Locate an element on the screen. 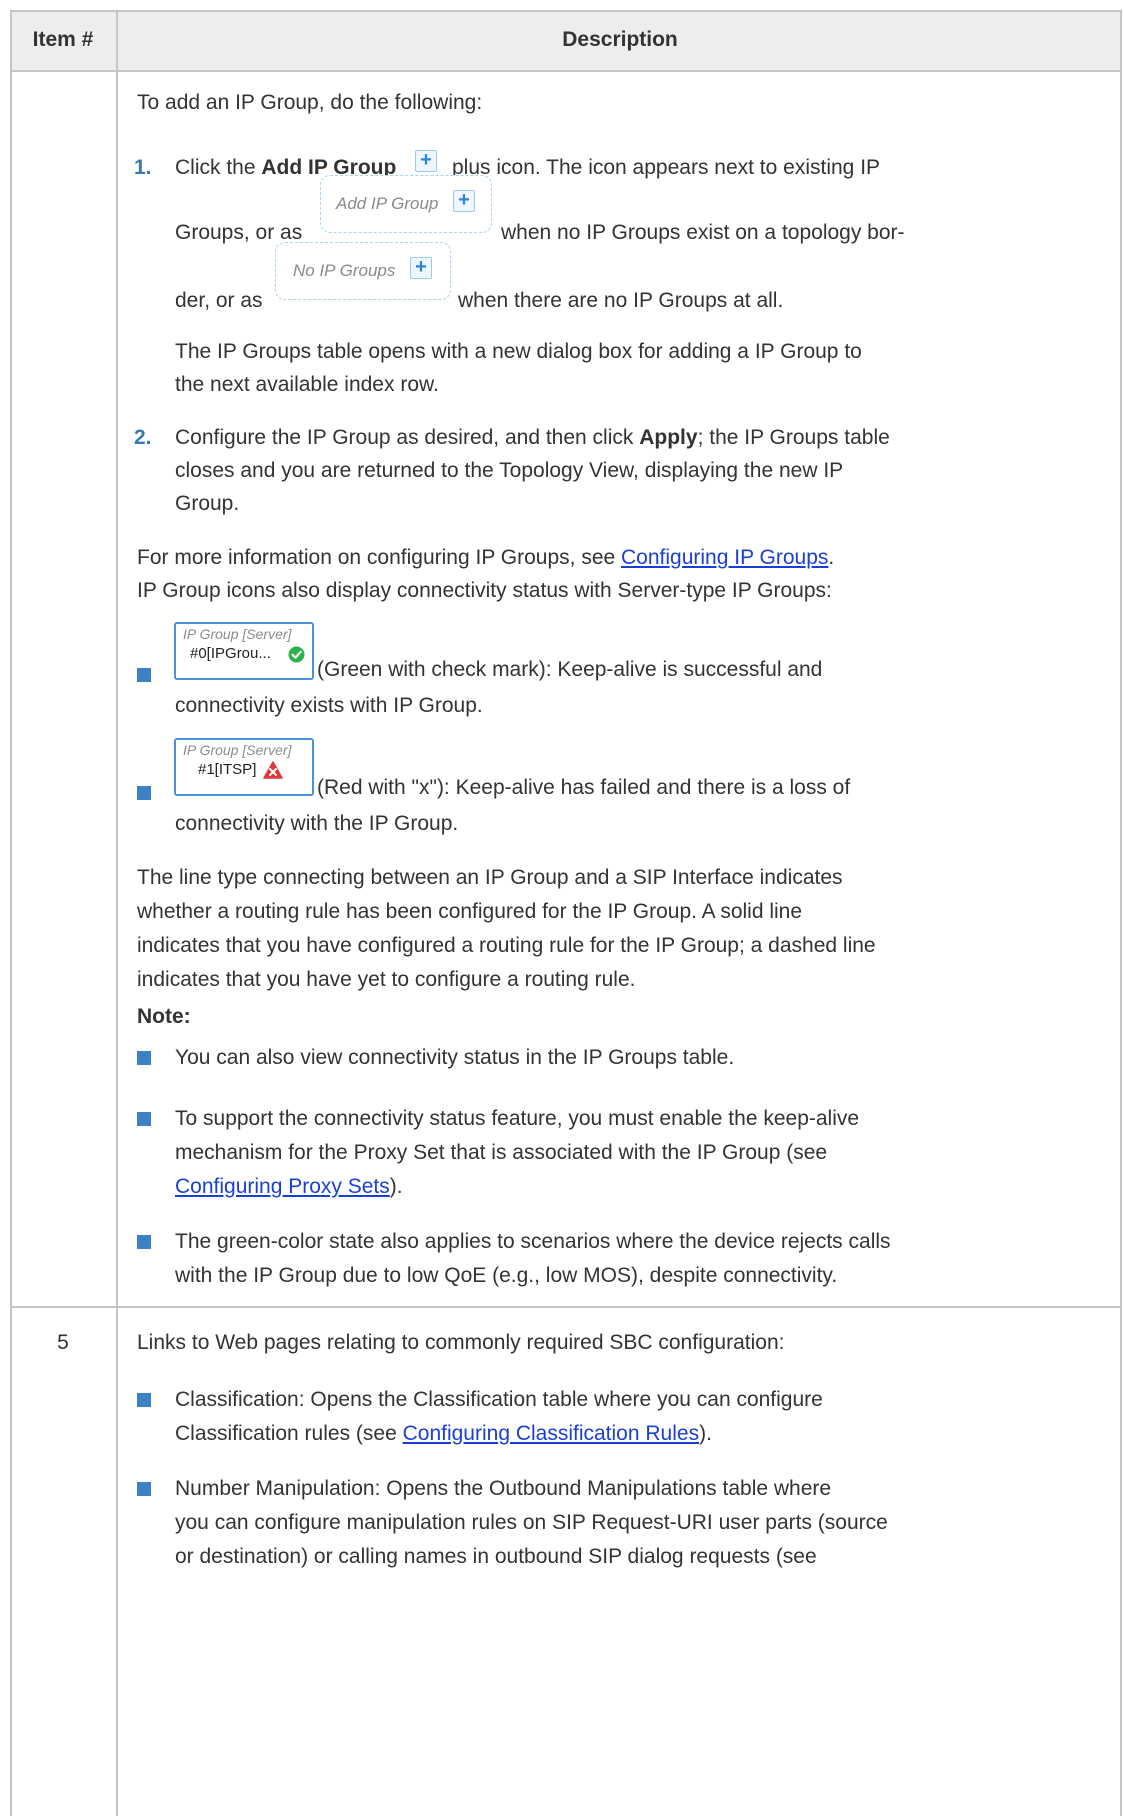  red-alert-icon is located at coordinates (273, 770).